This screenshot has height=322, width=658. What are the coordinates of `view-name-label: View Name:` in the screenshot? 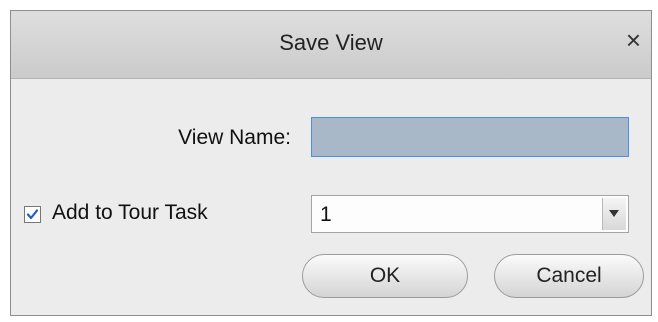 It's located at (234, 137).